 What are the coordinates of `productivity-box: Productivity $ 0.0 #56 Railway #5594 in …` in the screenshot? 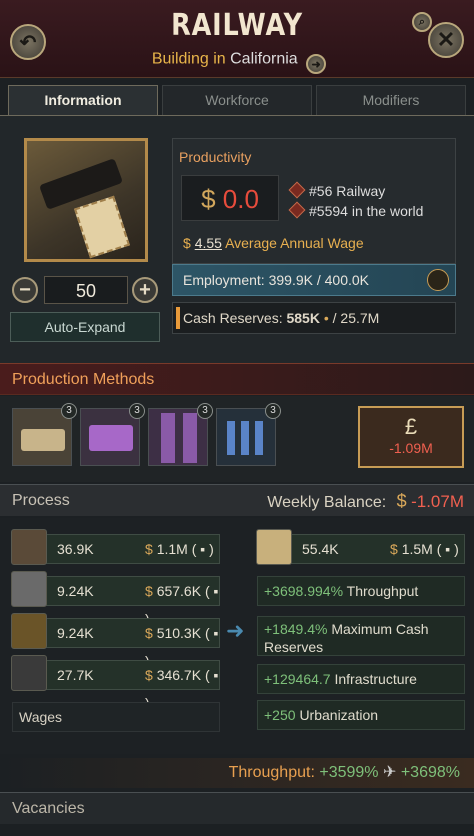 It's located at (314, 201).